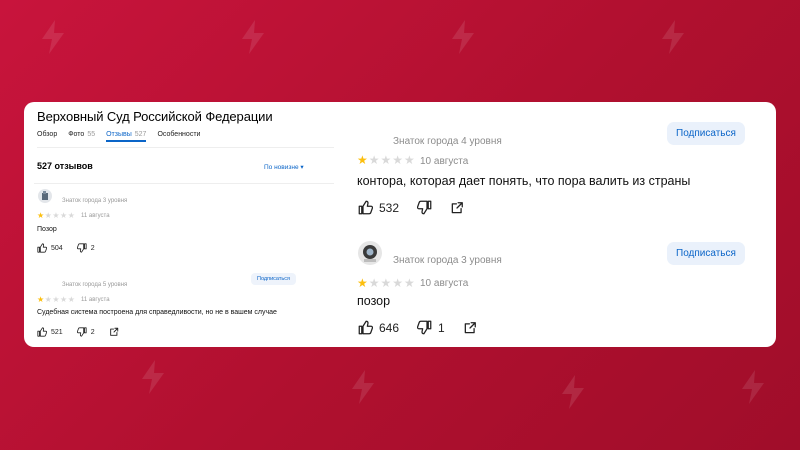  I want to click on tab-count: 55, so click(91, 134).